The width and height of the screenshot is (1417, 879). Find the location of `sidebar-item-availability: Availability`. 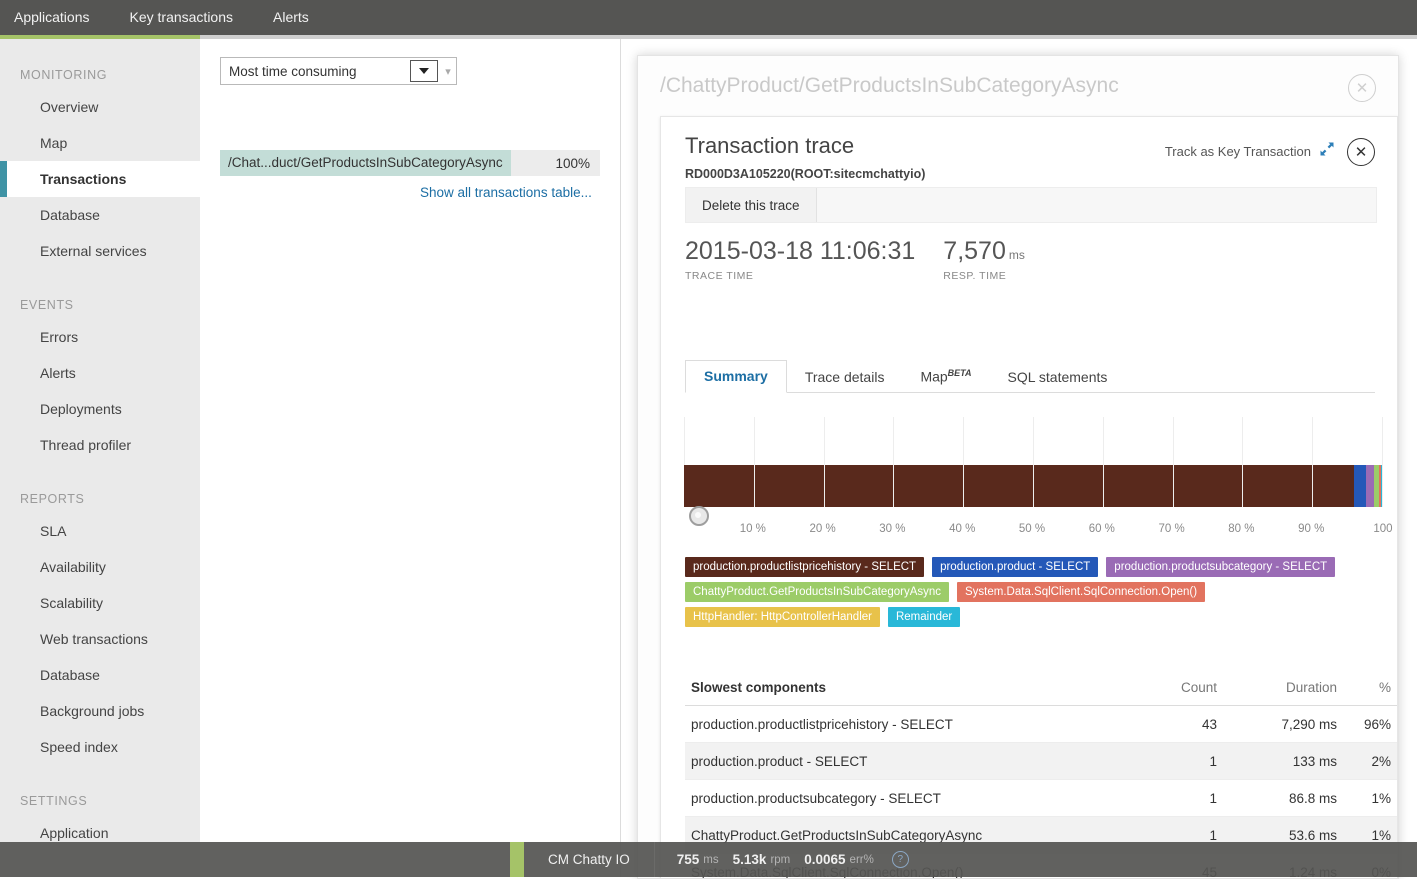

sidebar-item-availability: Availability is located at coordinates (100, 567).